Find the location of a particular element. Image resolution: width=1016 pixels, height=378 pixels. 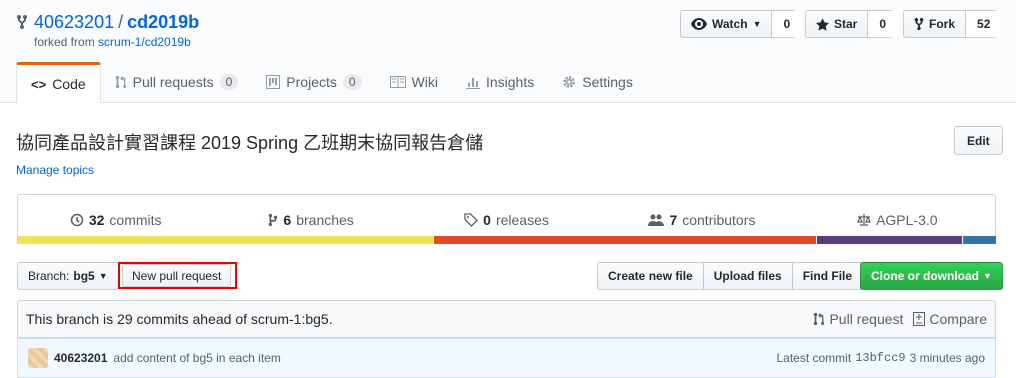

commit-meta: Latest commit 13bfcc9 3 minutes ago is located at coordinates (880, 358).